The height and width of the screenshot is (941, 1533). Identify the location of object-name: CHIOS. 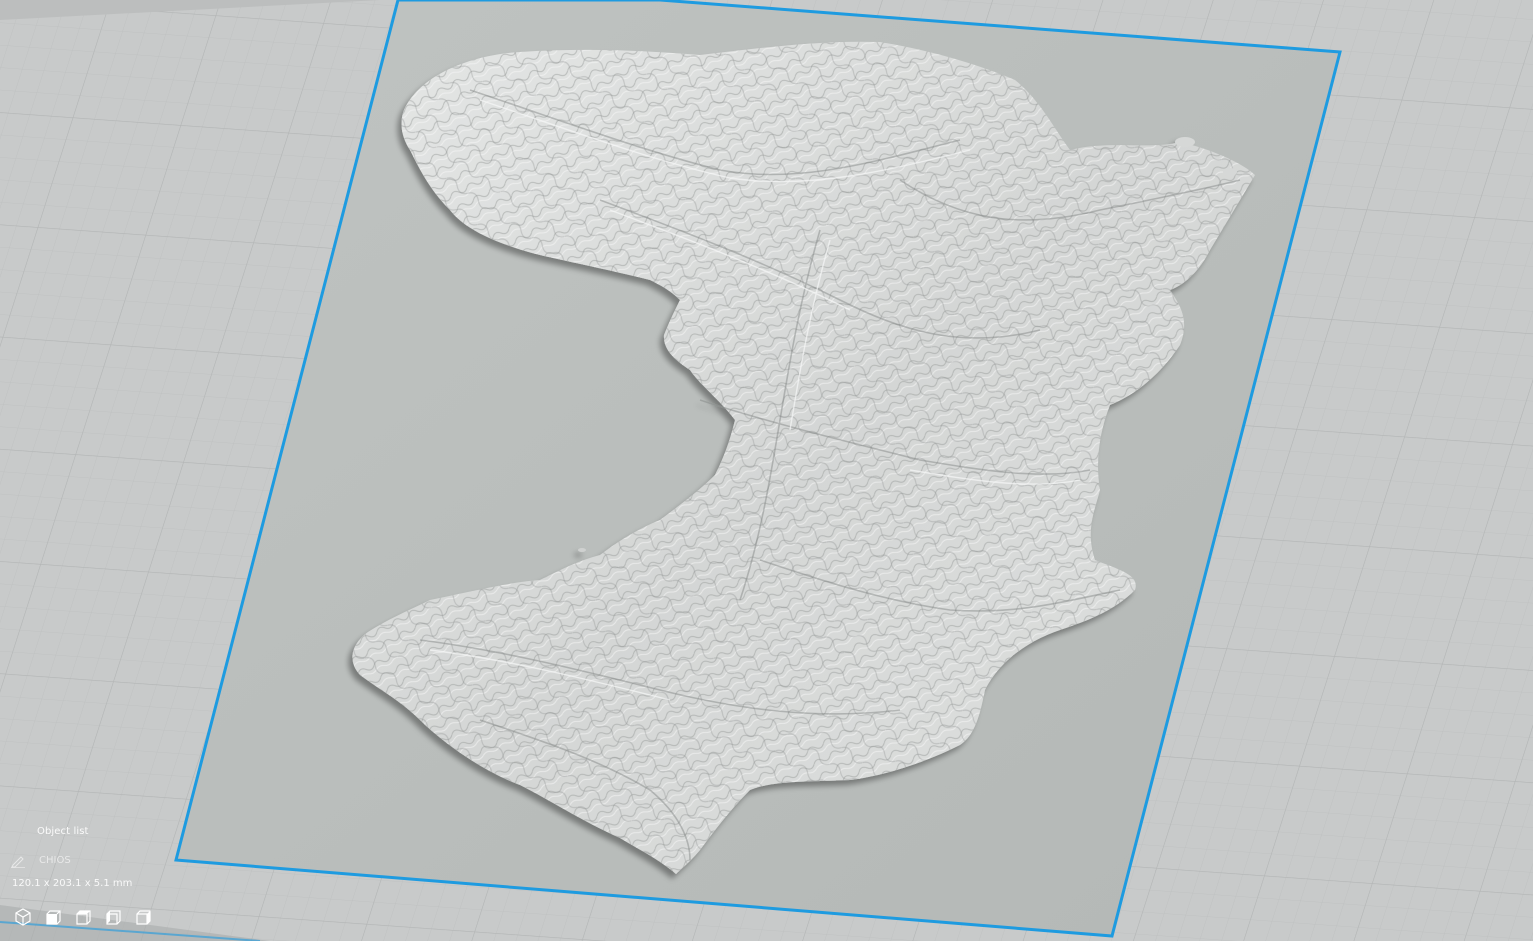
(55, 860).